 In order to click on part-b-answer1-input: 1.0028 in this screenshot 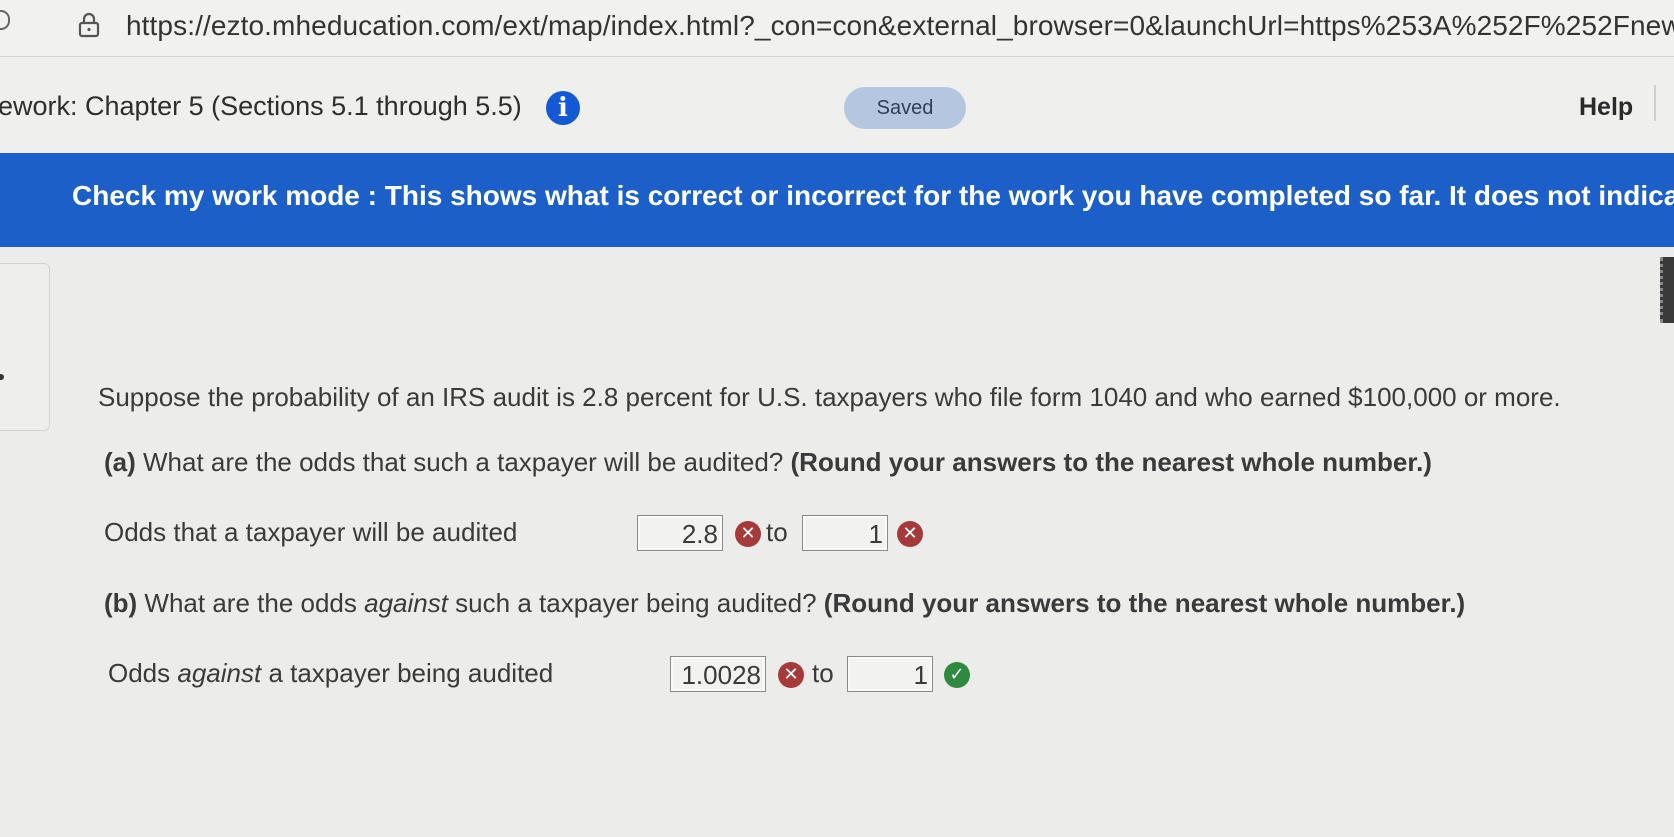, I will do `click(718, 674)`.